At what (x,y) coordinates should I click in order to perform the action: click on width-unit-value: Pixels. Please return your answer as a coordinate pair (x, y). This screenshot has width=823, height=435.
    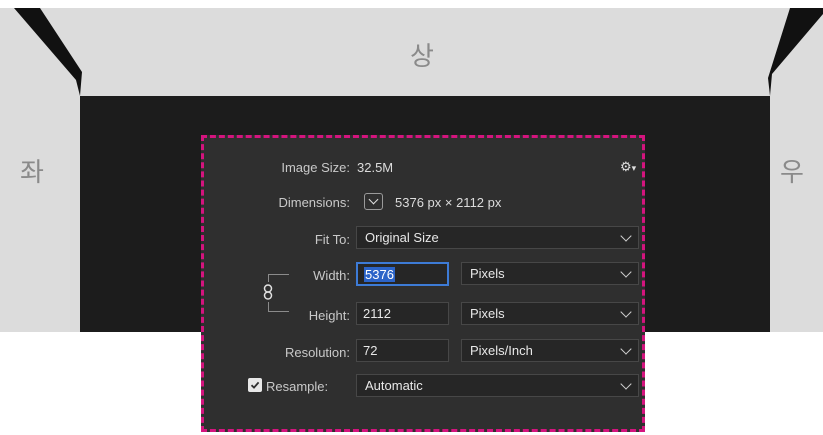
    Looking at the image, I should click on (487, 273).